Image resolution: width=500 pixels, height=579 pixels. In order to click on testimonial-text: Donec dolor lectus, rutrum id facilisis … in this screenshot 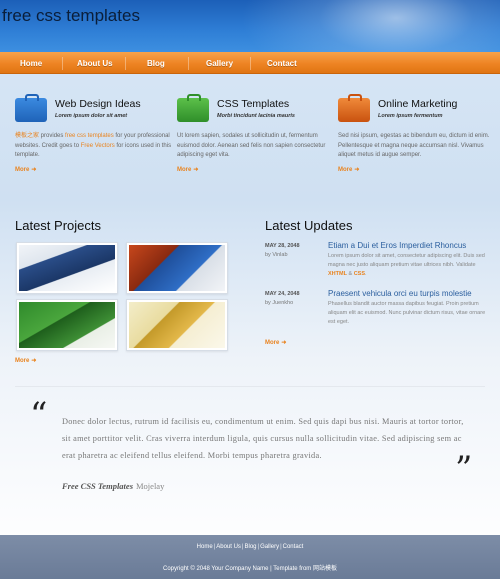, I will do `click(263, 438)`.